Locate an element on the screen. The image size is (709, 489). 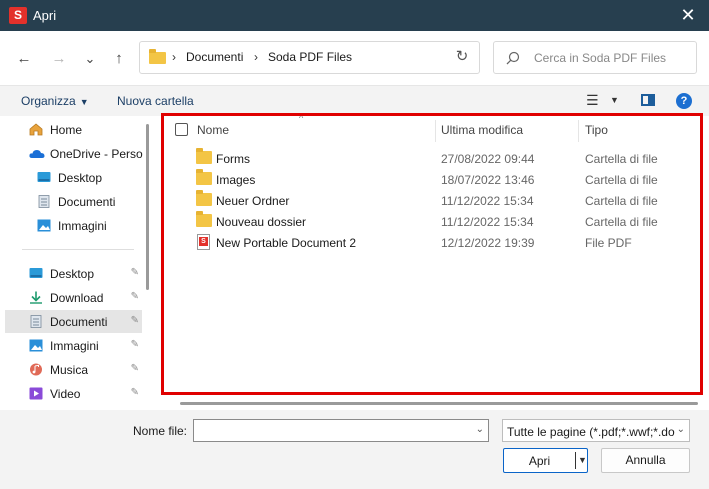
search-input: Cerca in Soda PDF Files is located at coordinates (595, 57).